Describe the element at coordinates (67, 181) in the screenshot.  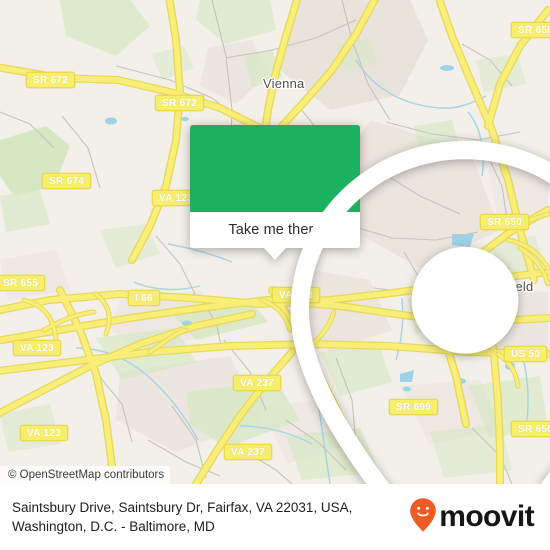
I see `shield-sr-674: SR 674` at that location.